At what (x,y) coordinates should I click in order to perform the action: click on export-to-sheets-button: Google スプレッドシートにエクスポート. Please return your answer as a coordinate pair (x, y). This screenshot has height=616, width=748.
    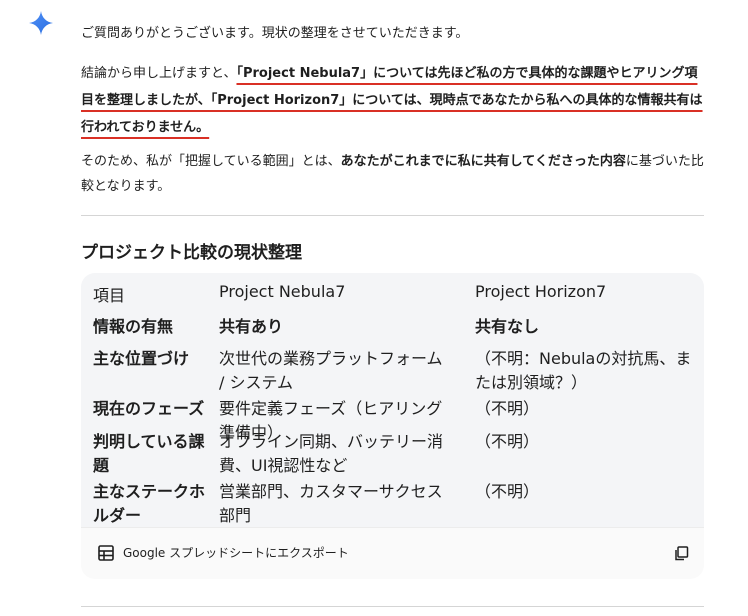
    Looking at the image, I should click on (236, 553).